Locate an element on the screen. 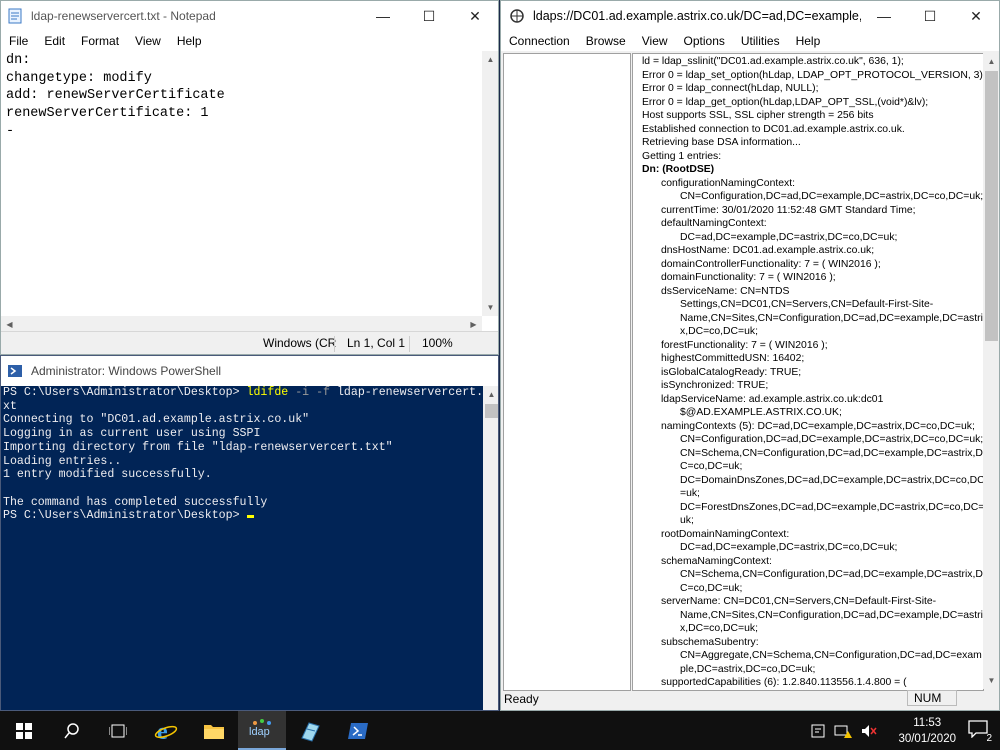 The height and width of the screenshot is (750, 1000). ldp-output-line: domainFunctionality: 7 = ( WIN2016 ); is located at coordinates (748, 277).